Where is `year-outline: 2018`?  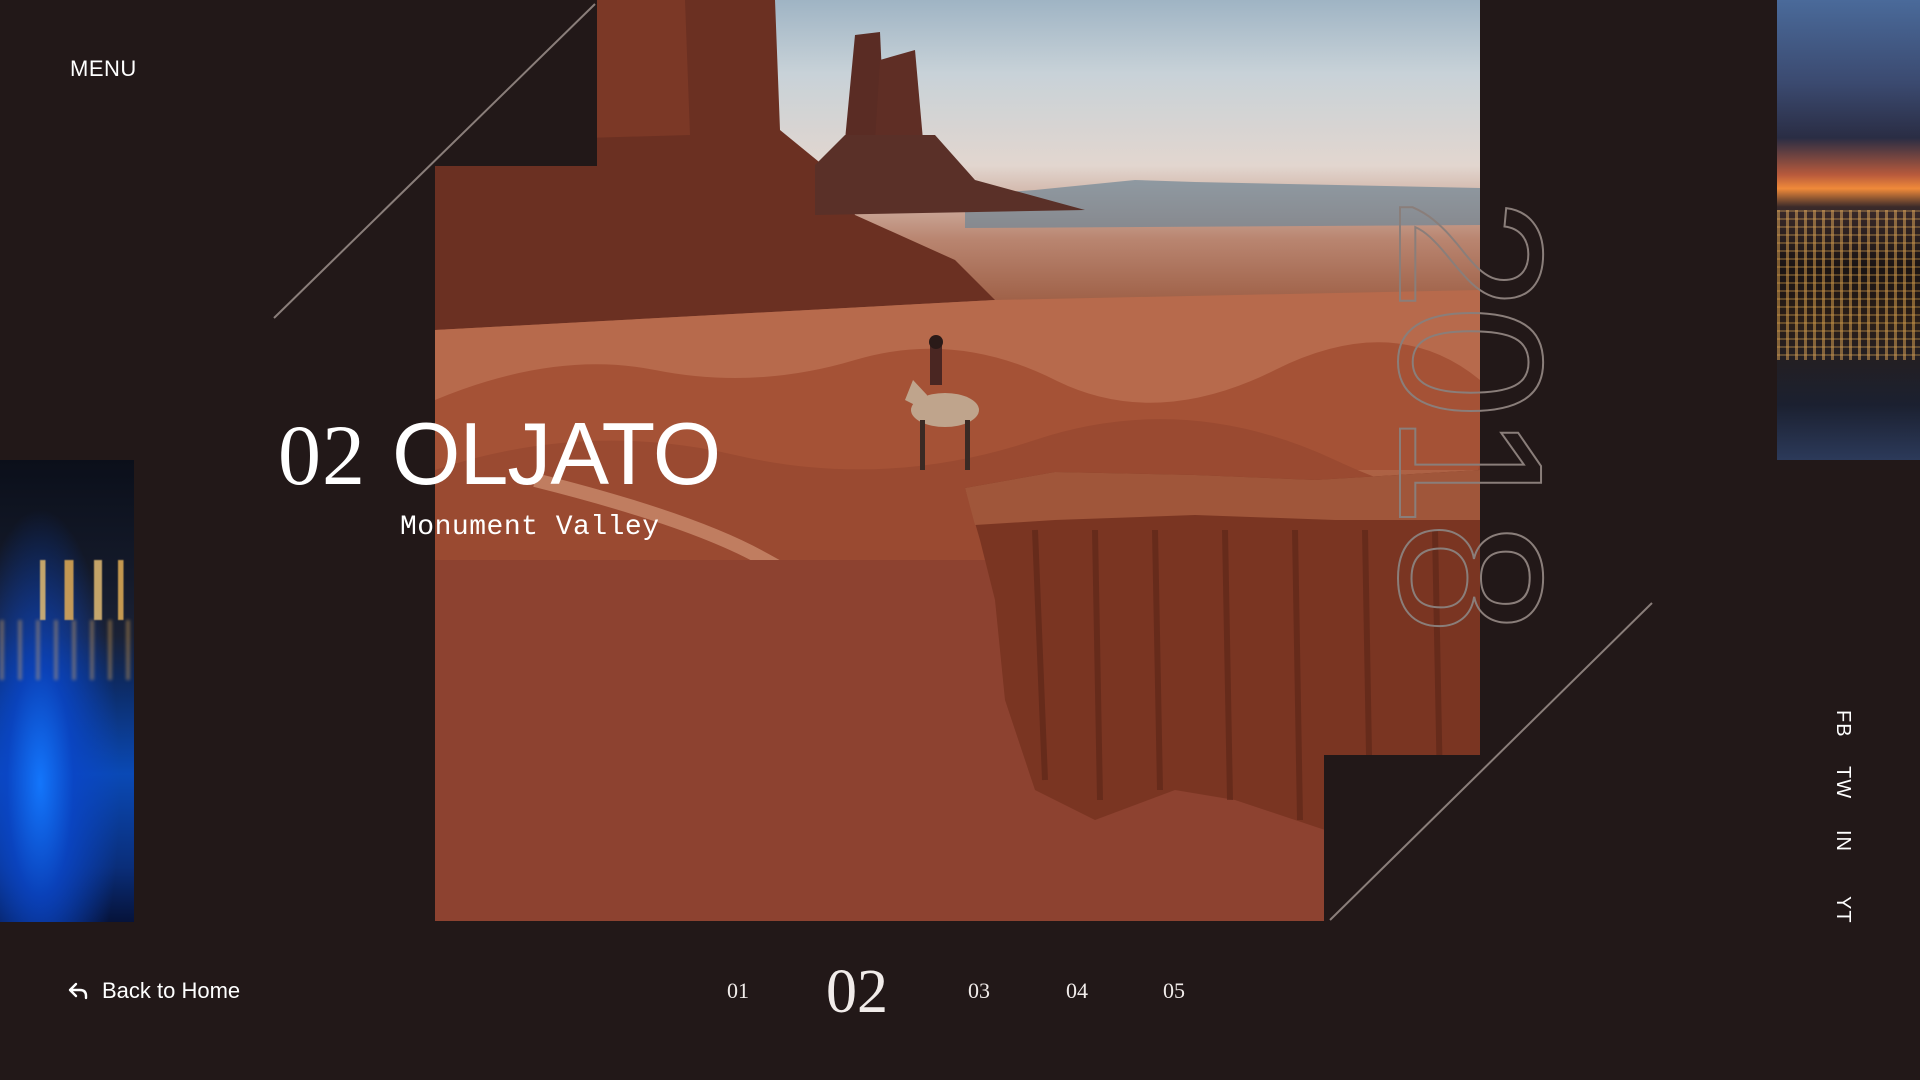
year-outline: 2018 is located at coordinates (1478, 413).